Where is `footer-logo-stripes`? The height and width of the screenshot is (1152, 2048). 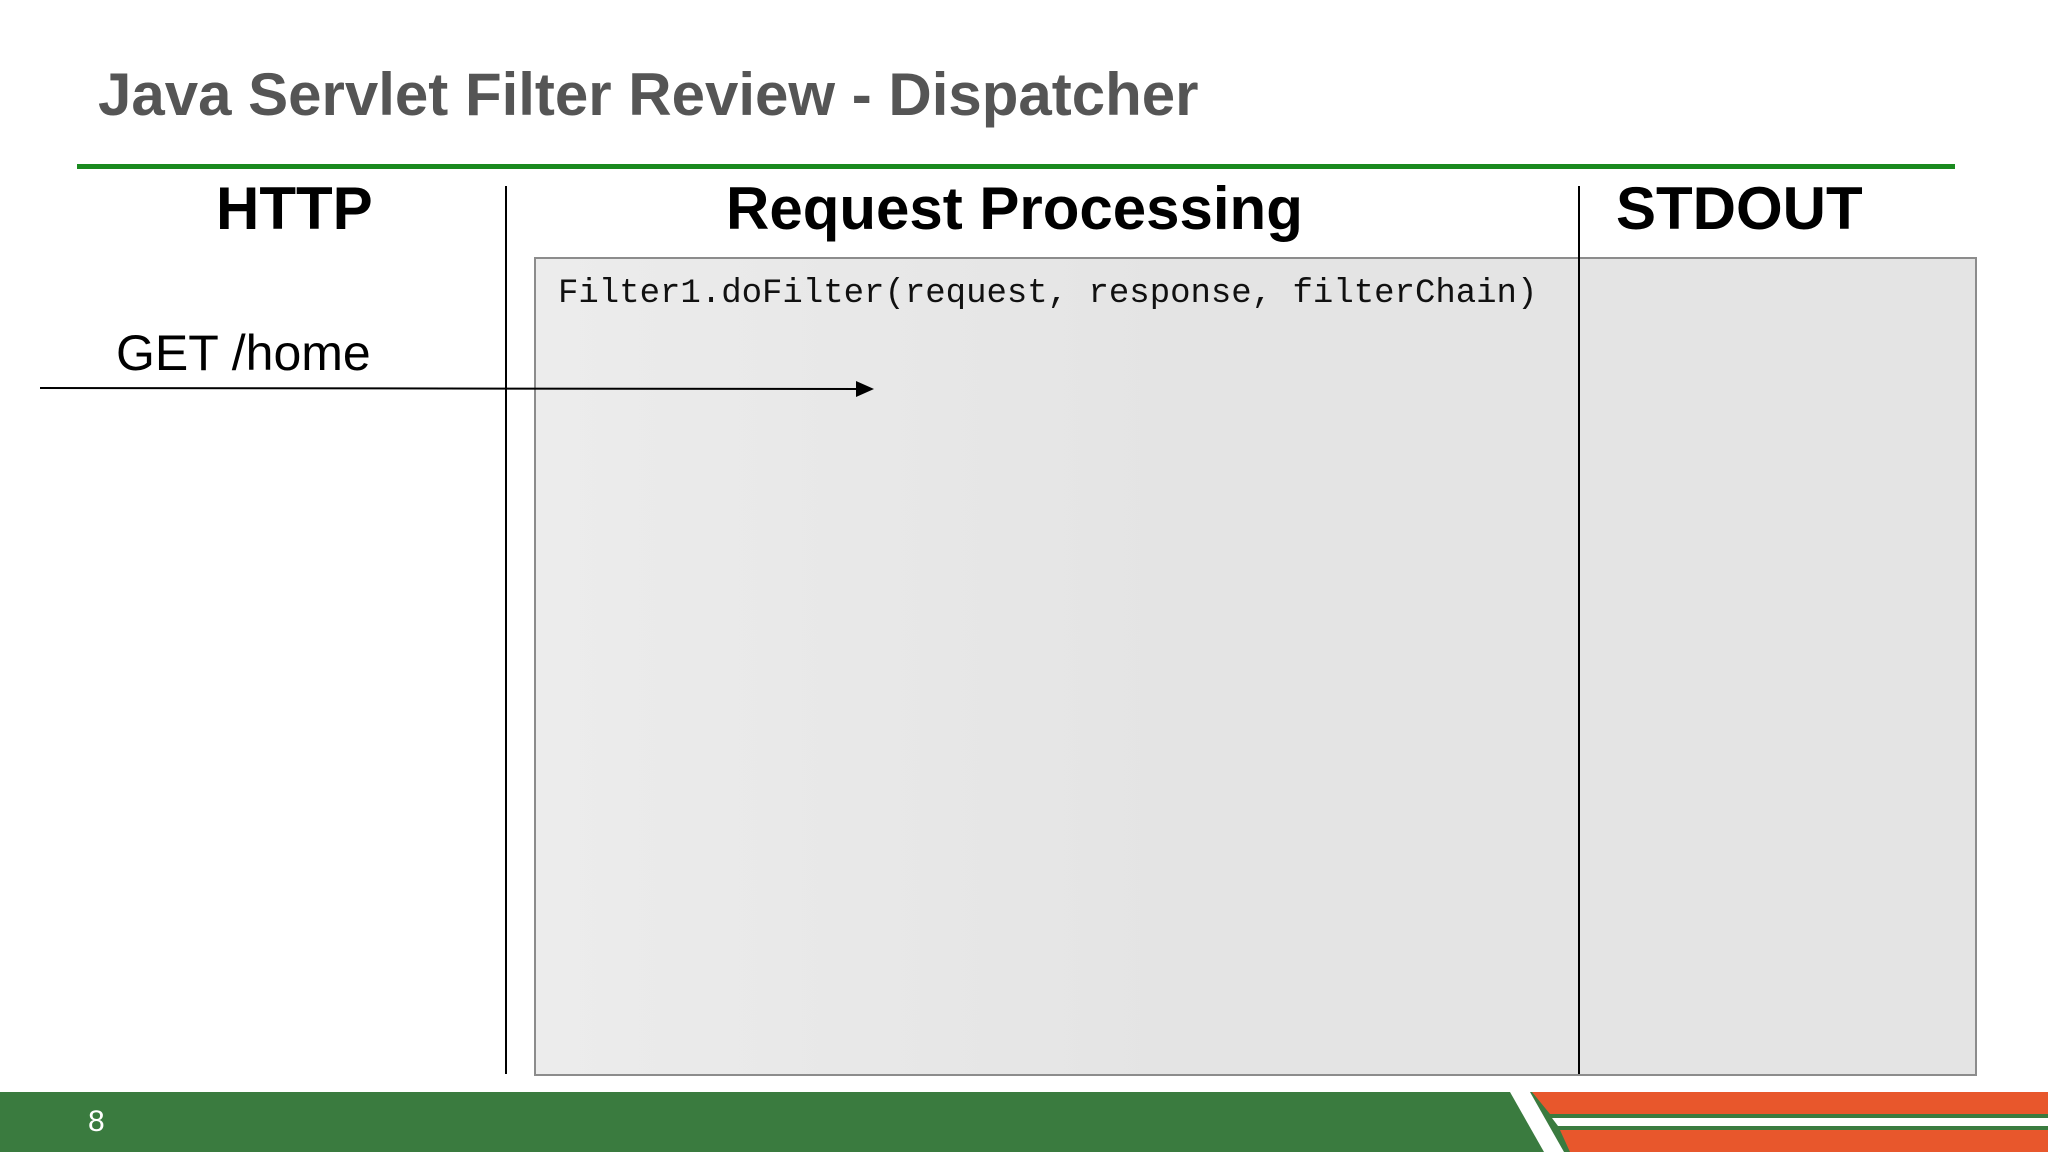 footer-logo-stripes is located at coordinates (1779, 1122).